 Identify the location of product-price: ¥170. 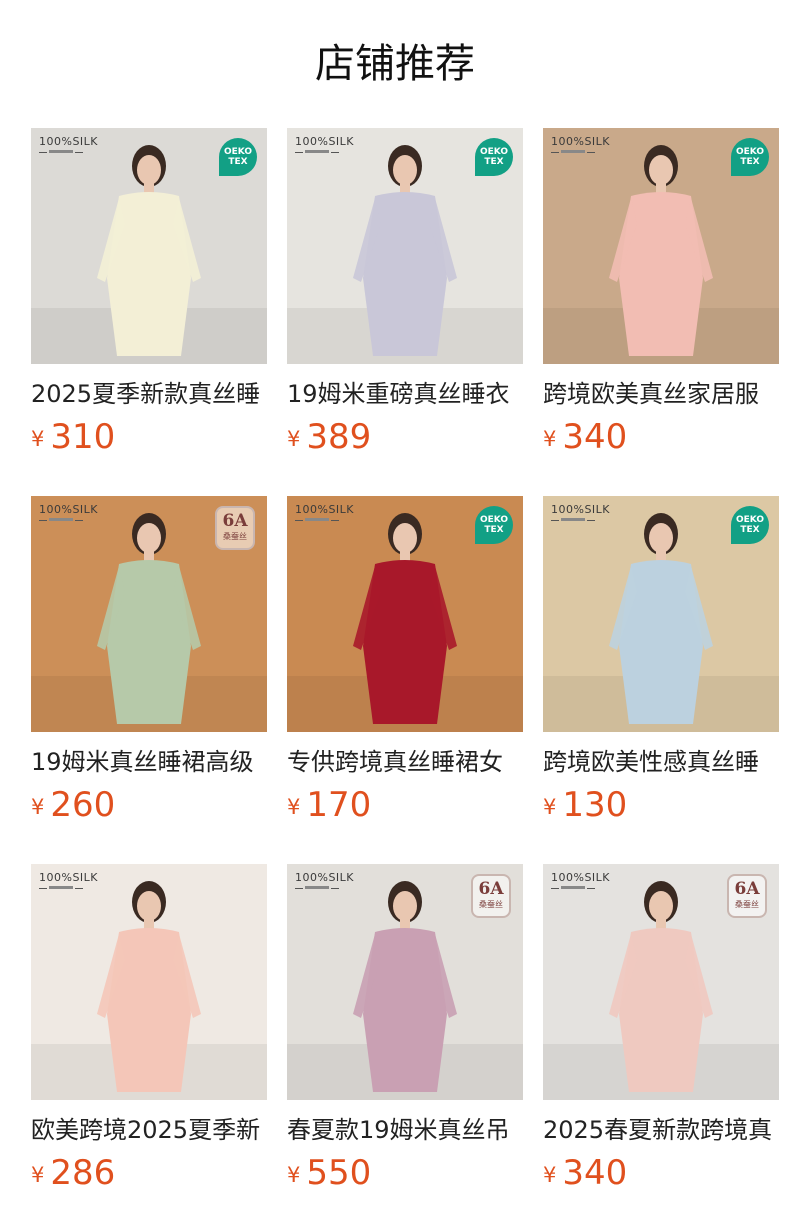
(329, 805).